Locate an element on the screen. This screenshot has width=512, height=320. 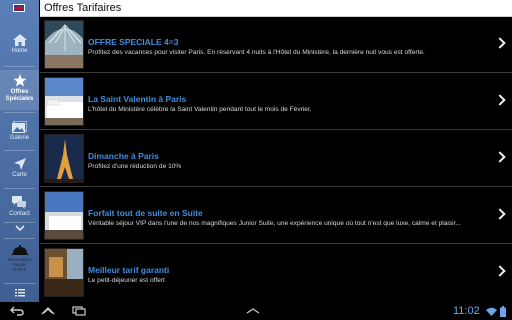
system-navigation-bar: 11:02 is located at coordinates (256, 311).